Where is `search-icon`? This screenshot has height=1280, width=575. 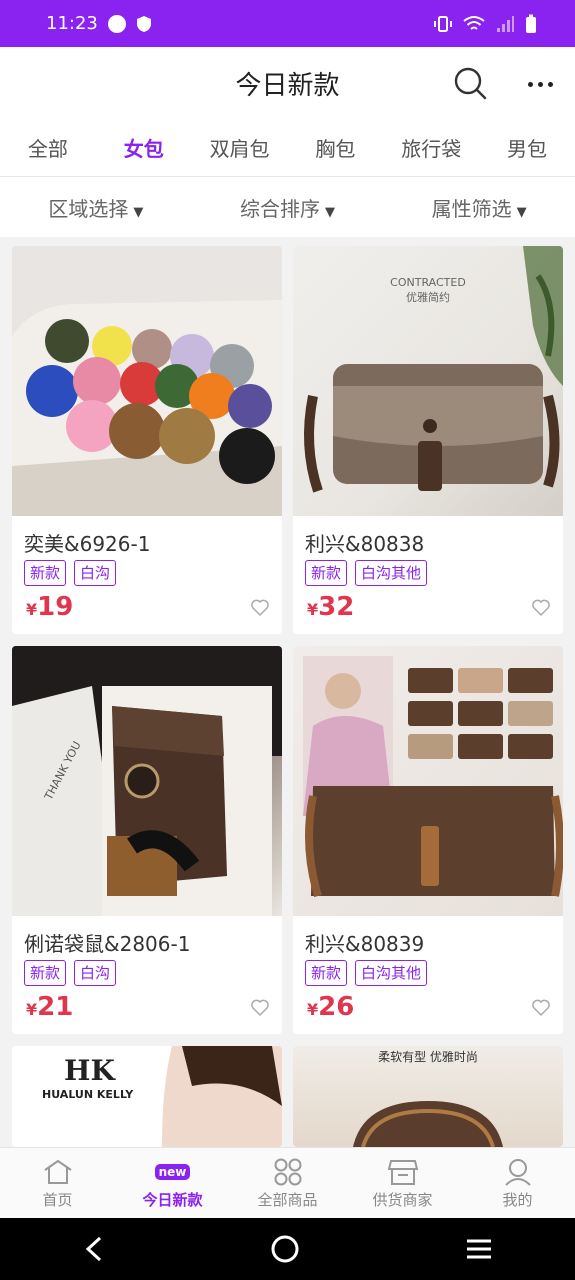 search-icon is located at coordinates (470, 83).